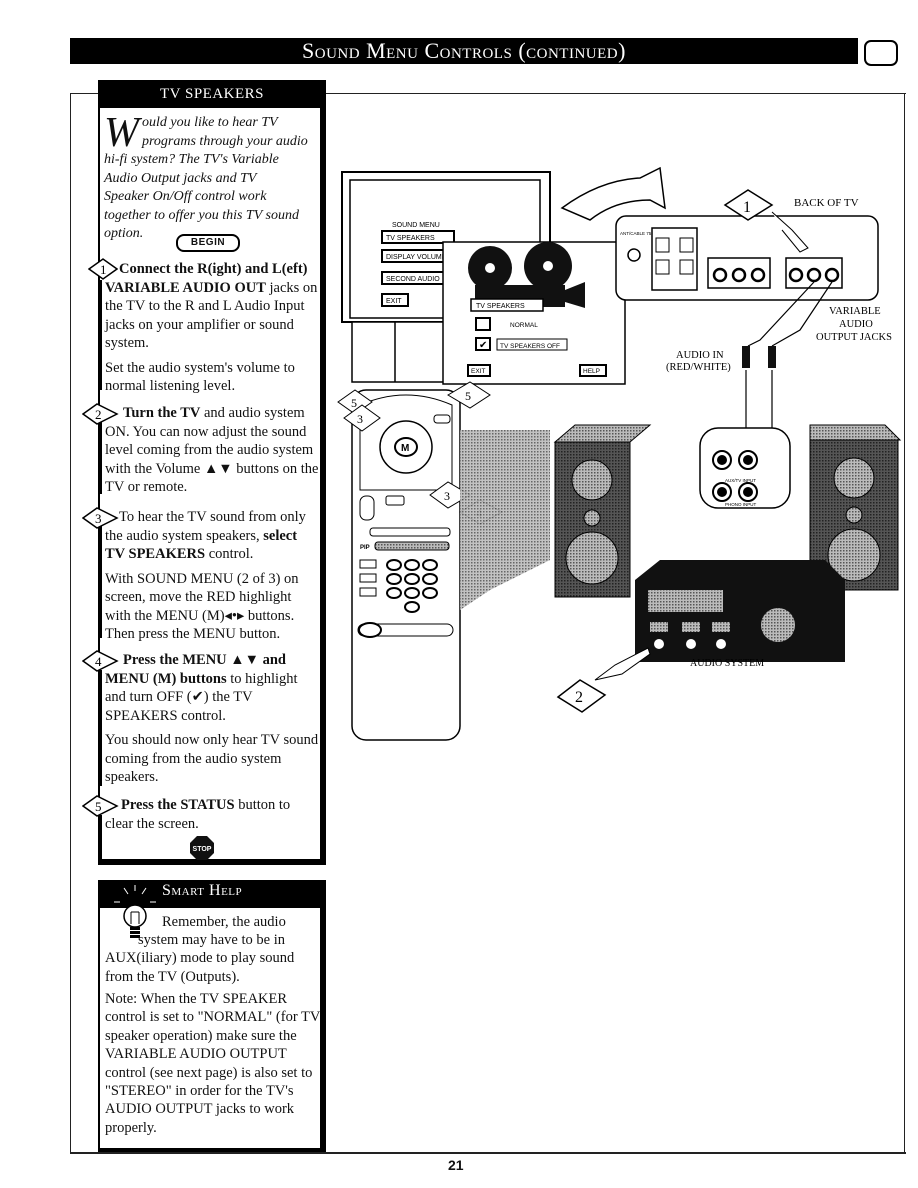  I want to click on svg-text: AUDIO SYSTEM, so click(727, 663).